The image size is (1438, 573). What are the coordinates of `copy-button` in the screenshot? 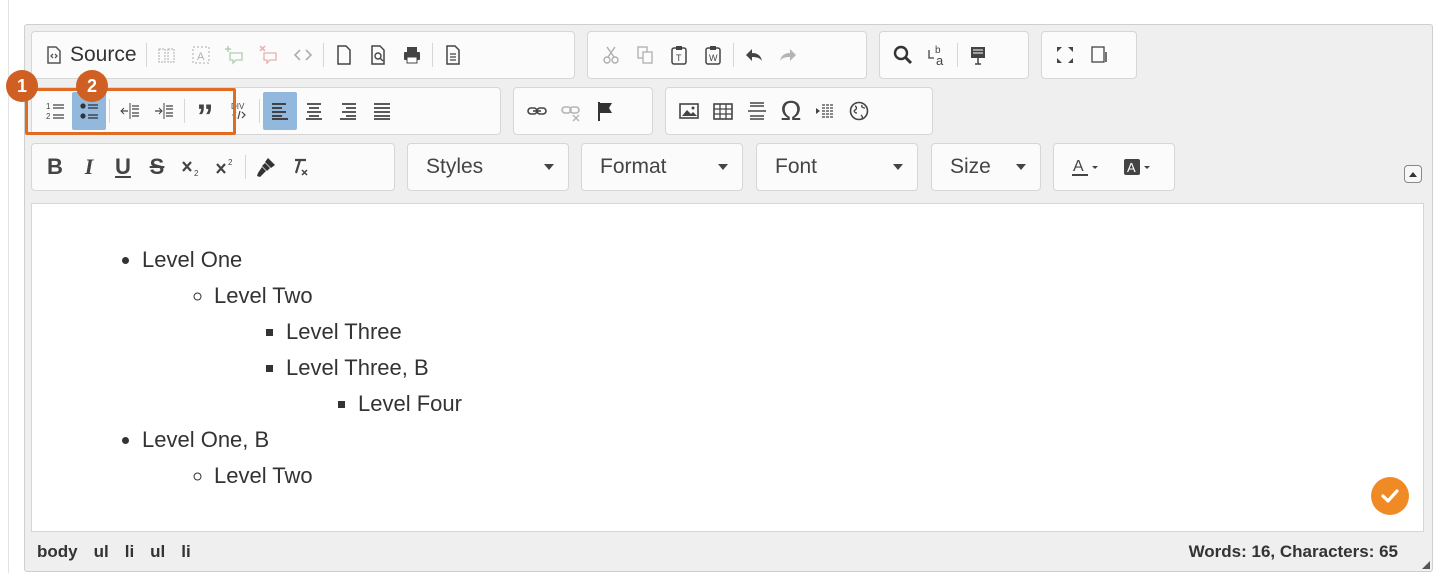 It's located at (645, 55).